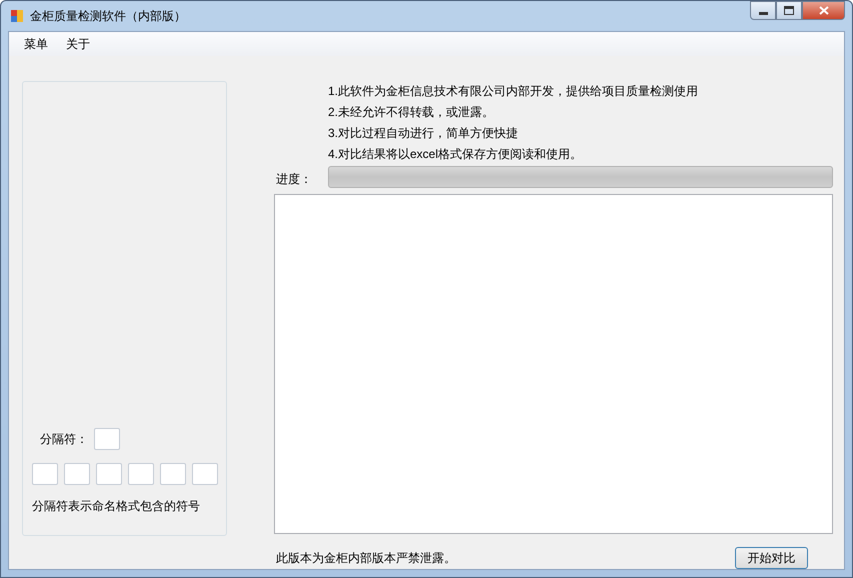 The width and height of the screenshot is (853, 578). What do you see at coordinates (763, 10) in the screenshot?
I see `minimize-button` at bounding box center [763, 10].